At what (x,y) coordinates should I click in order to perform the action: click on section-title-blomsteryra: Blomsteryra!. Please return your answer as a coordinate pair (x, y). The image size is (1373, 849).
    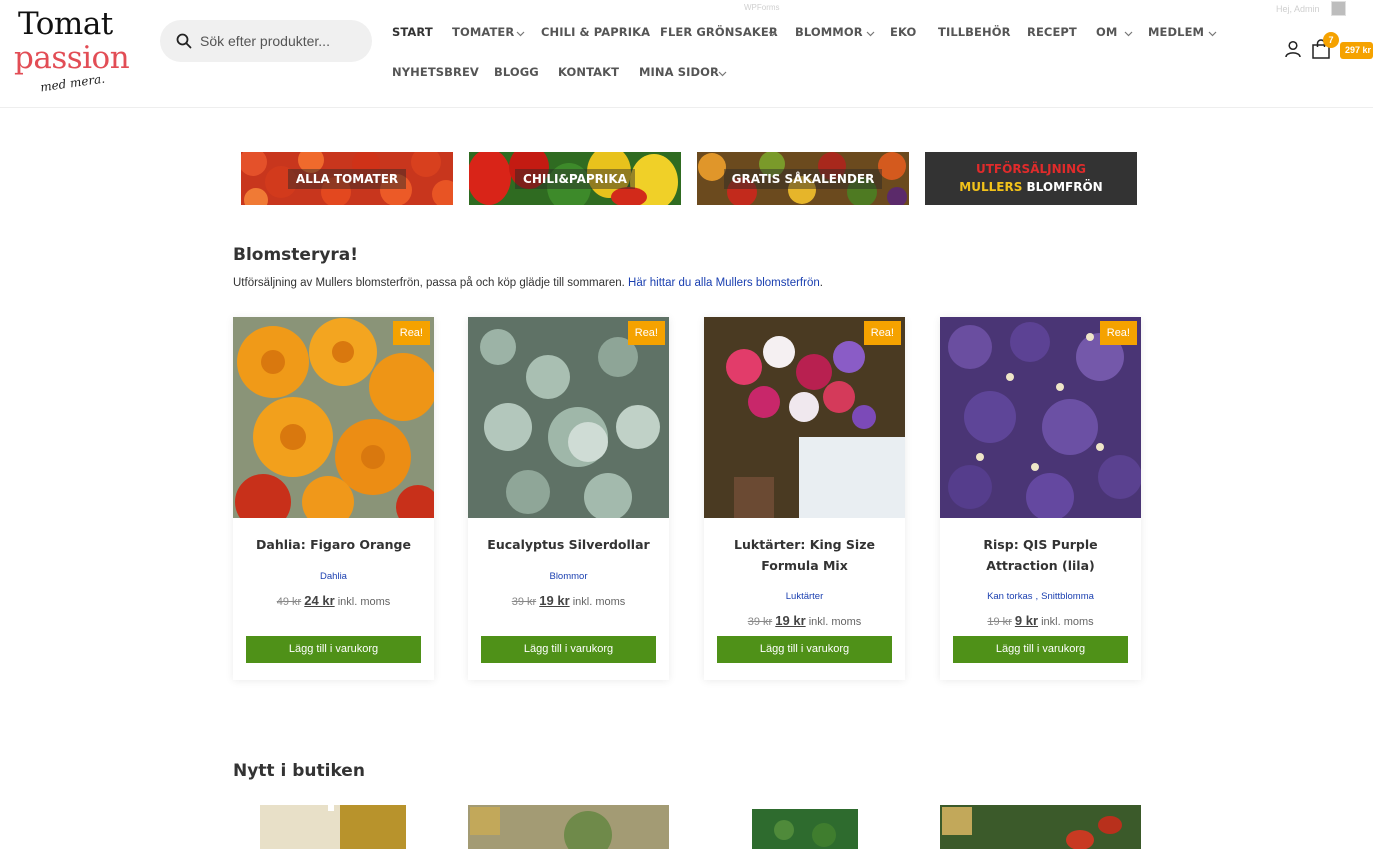
    Looking at the image, I should click on (296, 255).